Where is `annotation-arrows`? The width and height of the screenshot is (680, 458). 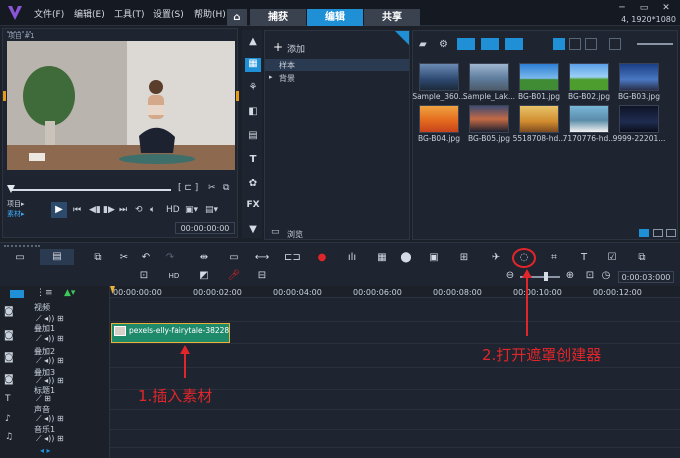 annotation-arrows is located at coordinates (356, 323).